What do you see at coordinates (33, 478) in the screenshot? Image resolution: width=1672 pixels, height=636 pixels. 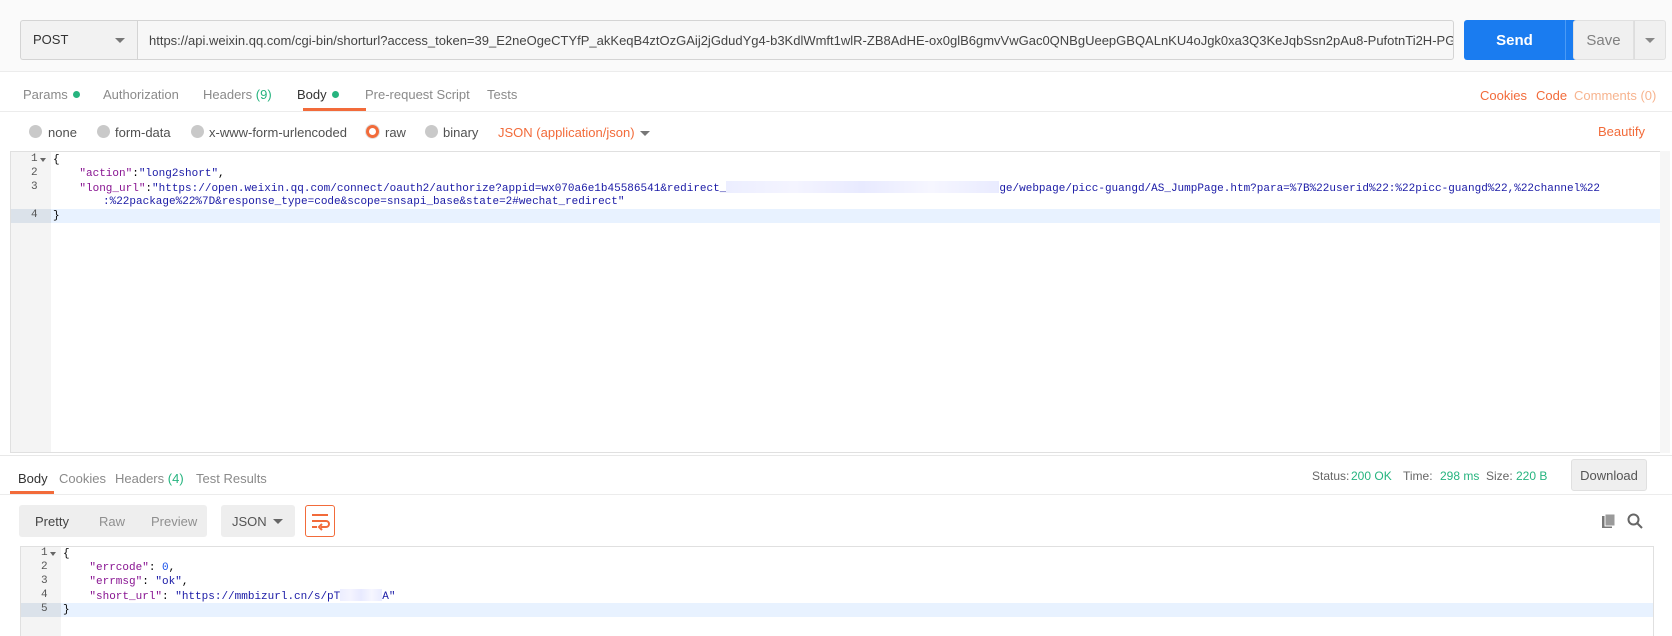 I see `response-tab-body: Body` at bounding box center [33, 478].